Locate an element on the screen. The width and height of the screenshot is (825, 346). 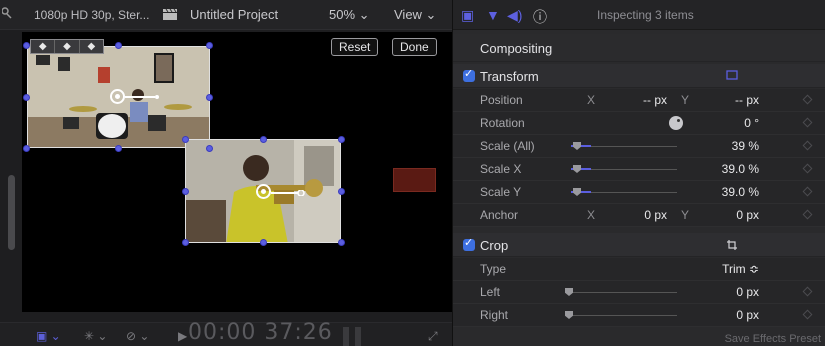
crop-section-header: Crop is located at coordinates (639, 245).